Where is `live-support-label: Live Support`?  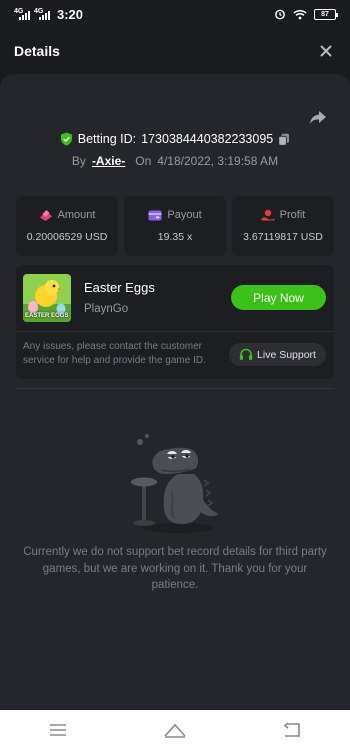
live-support-label: Live Support is located at coordinates (286, 354).